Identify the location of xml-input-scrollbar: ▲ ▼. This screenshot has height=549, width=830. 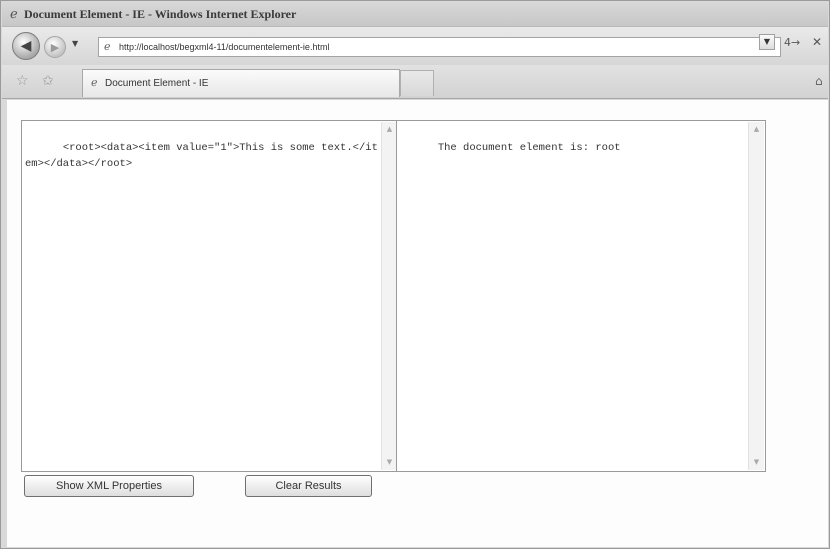
(389, 296).